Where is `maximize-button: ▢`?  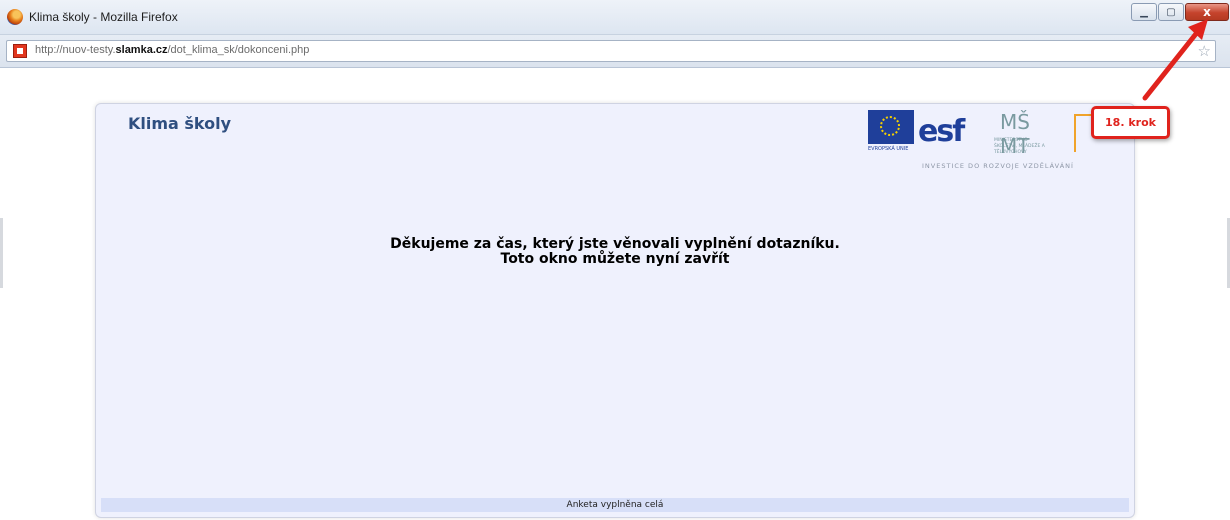 maximize-button: ▢ is located at coordinates (1171, 12).